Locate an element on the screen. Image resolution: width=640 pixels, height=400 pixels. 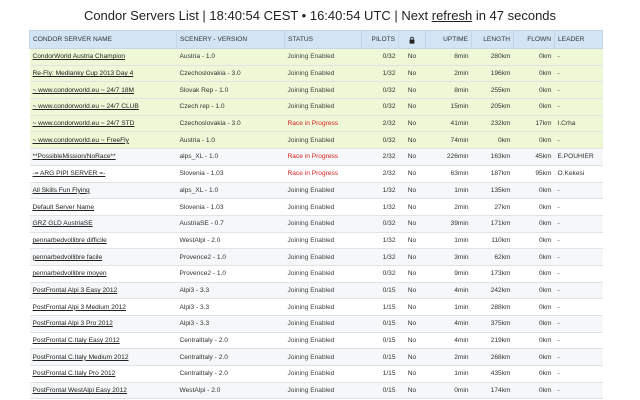
server-name-cell: CondorWorld Austria Champion is located at coordinates (103, 57).